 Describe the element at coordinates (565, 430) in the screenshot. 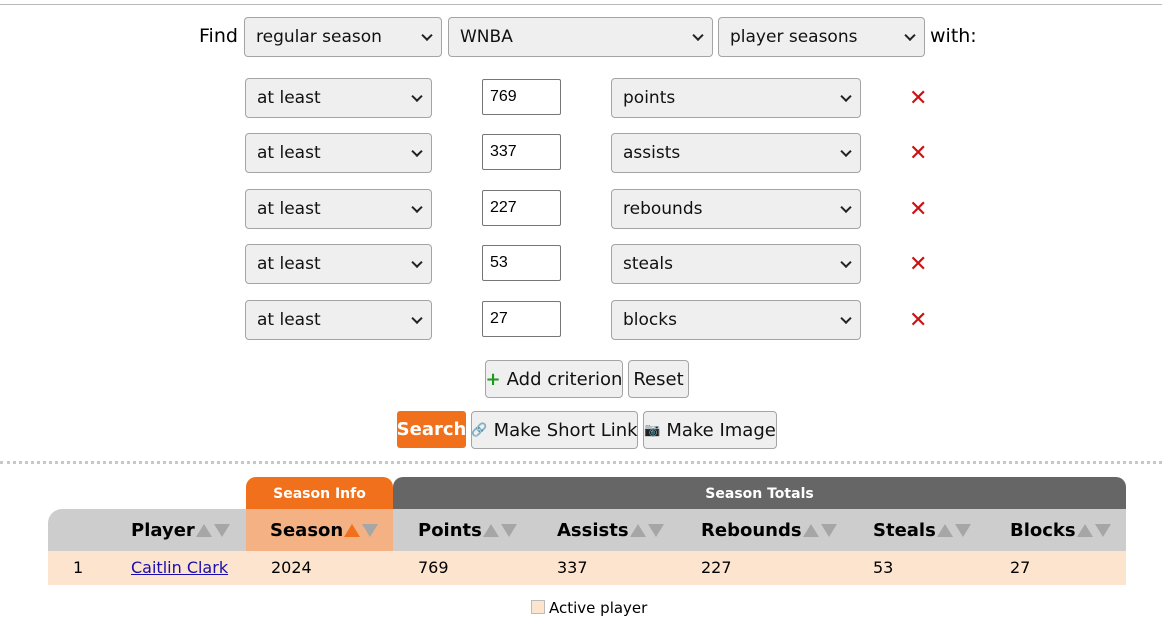

I see `make-short-link-label: Make Short Link` at that location.